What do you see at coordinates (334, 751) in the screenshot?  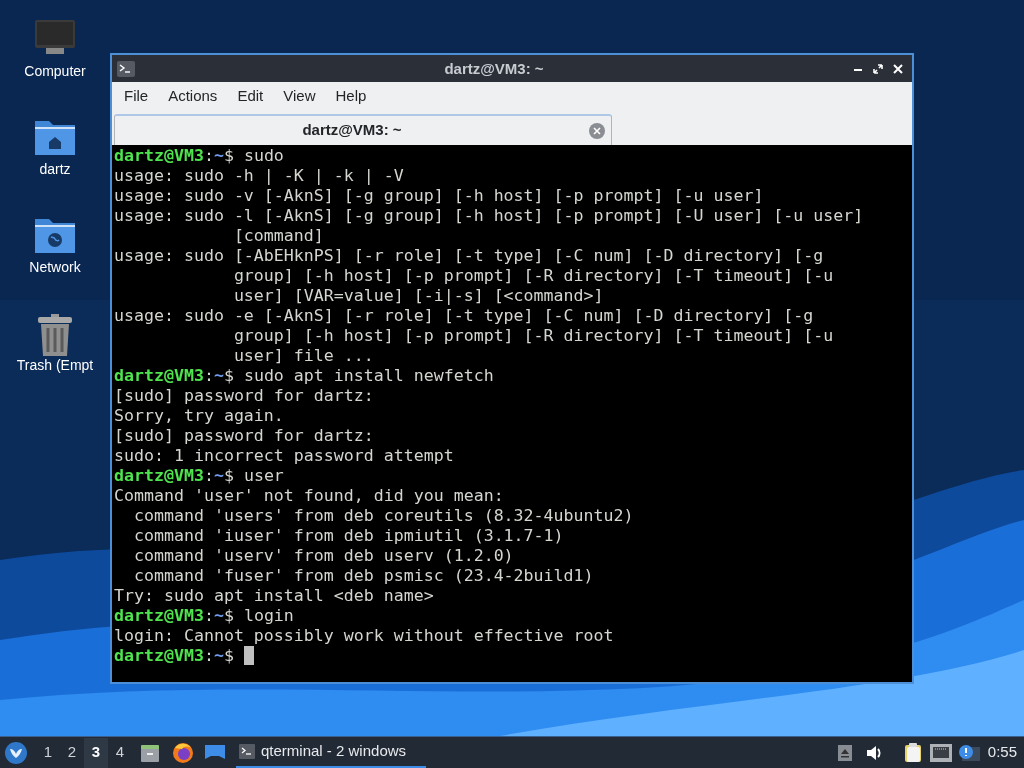 I see `task-label: qterminal - 2 windows` at bounding box center [334, 751].